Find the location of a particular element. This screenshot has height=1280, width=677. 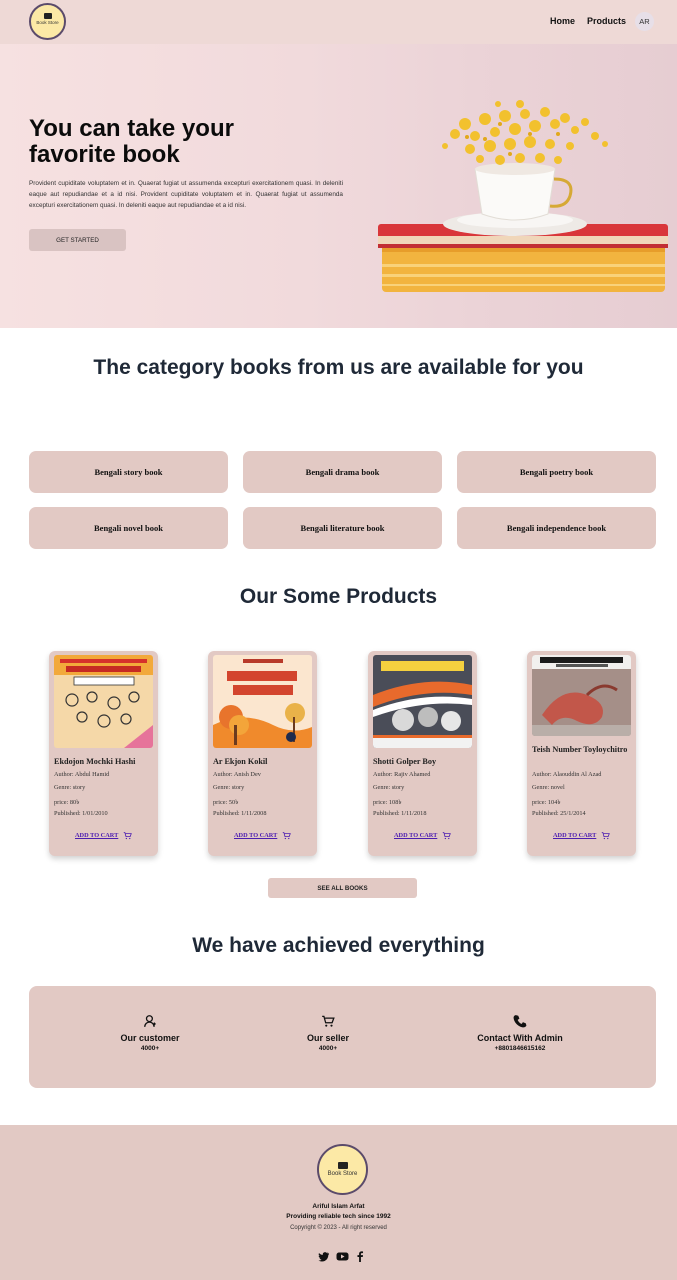

achieved-title: We have achieved everything is located at coordinates (338, 945).